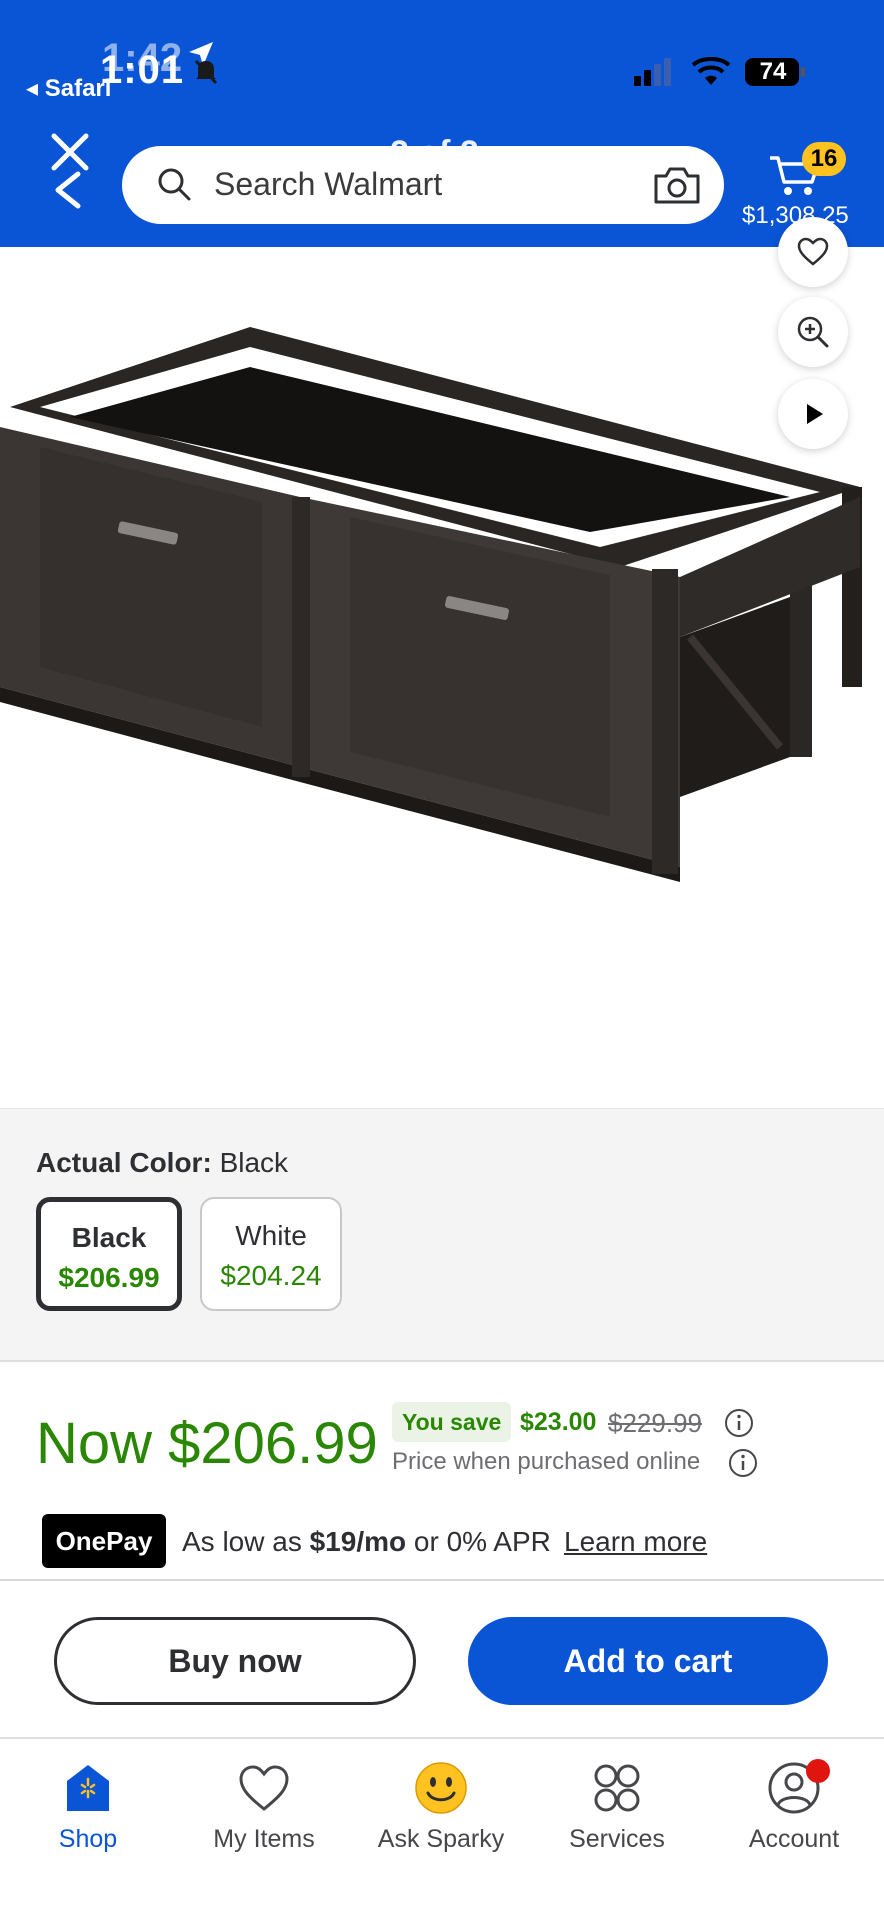 This screenshot has width=884, height=1920. What do you see at coordinates (617, 1839) in the screenshot?
I see `nav-label: Services` at bounding box center [617, 1839].